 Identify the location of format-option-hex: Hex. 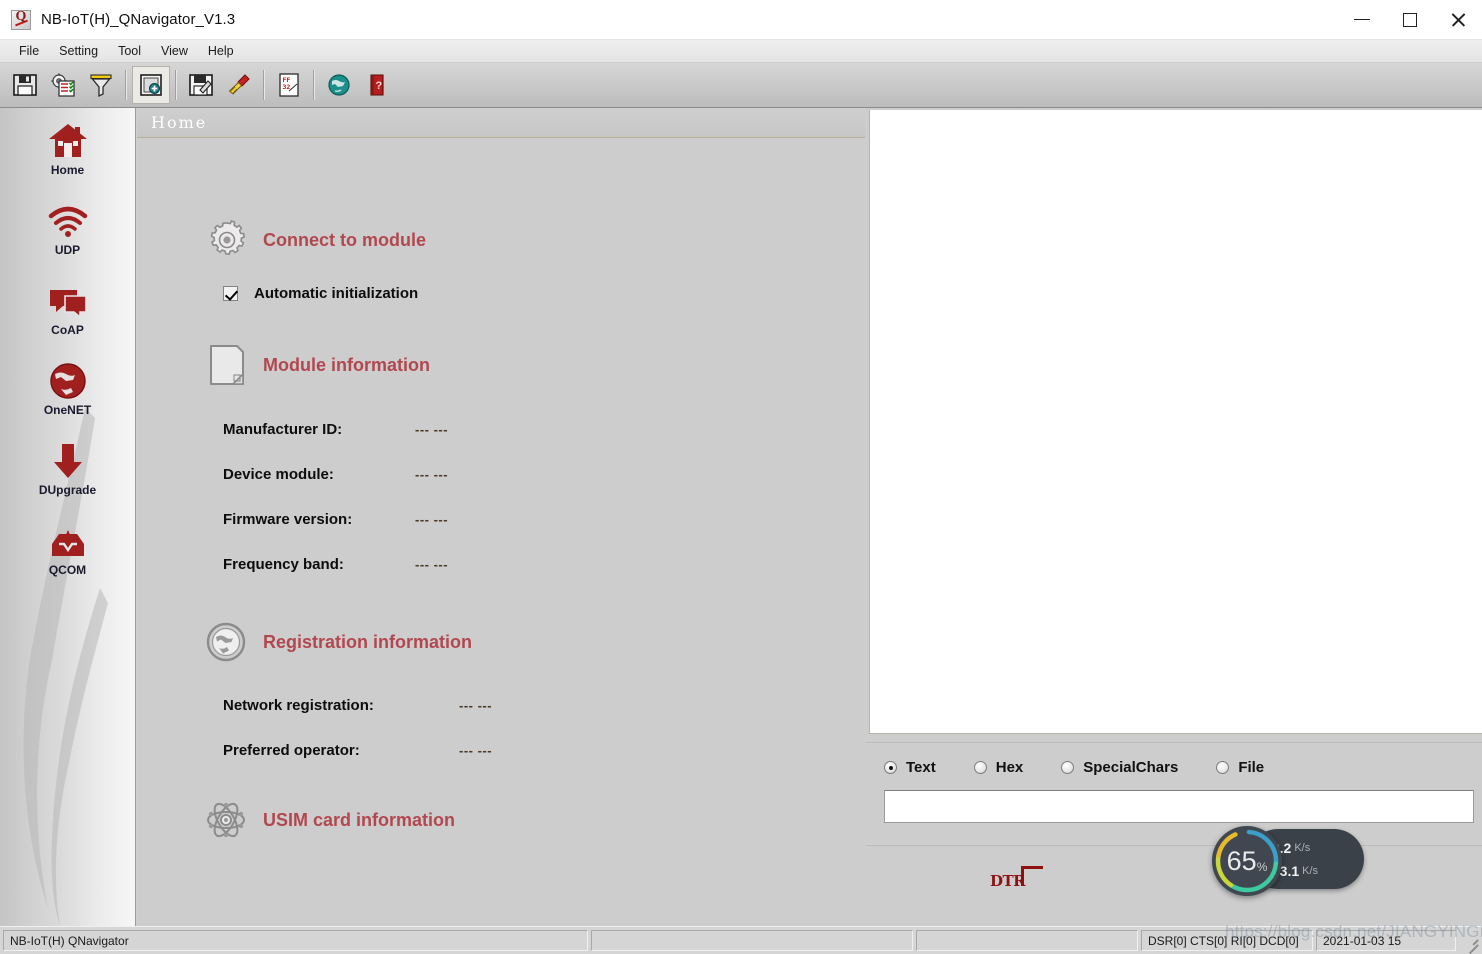
(998, 767).